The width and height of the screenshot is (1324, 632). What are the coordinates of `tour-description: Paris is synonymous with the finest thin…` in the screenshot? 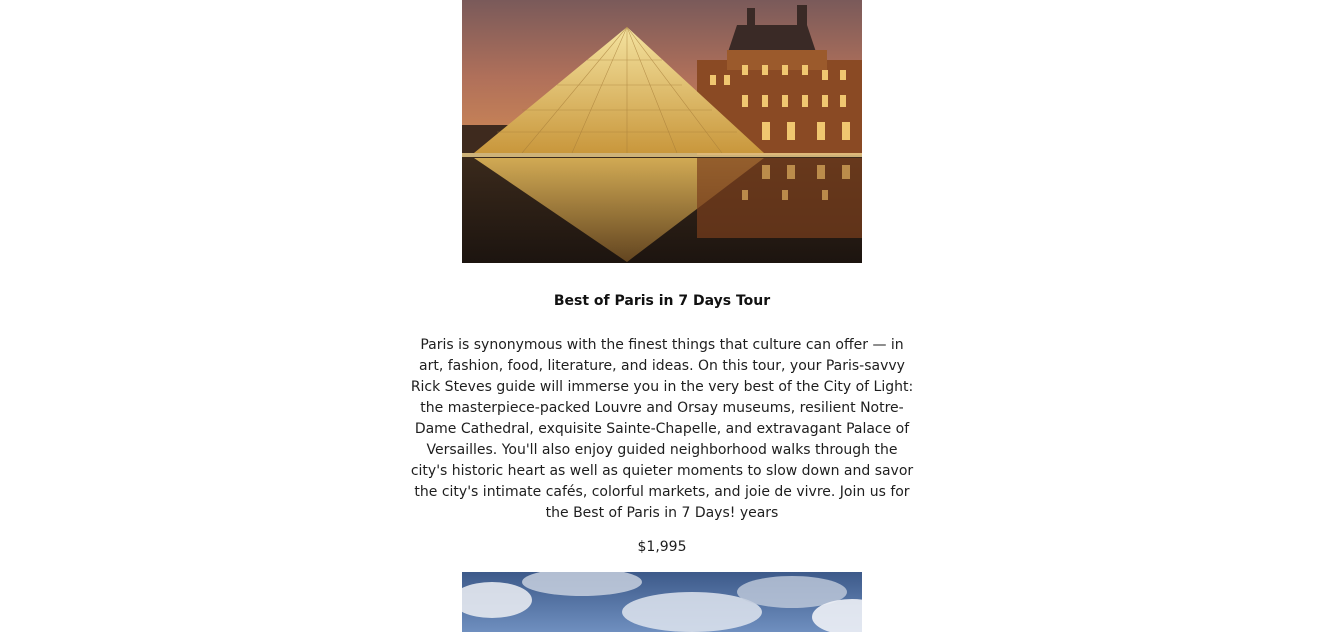 It's located at (662, 429).